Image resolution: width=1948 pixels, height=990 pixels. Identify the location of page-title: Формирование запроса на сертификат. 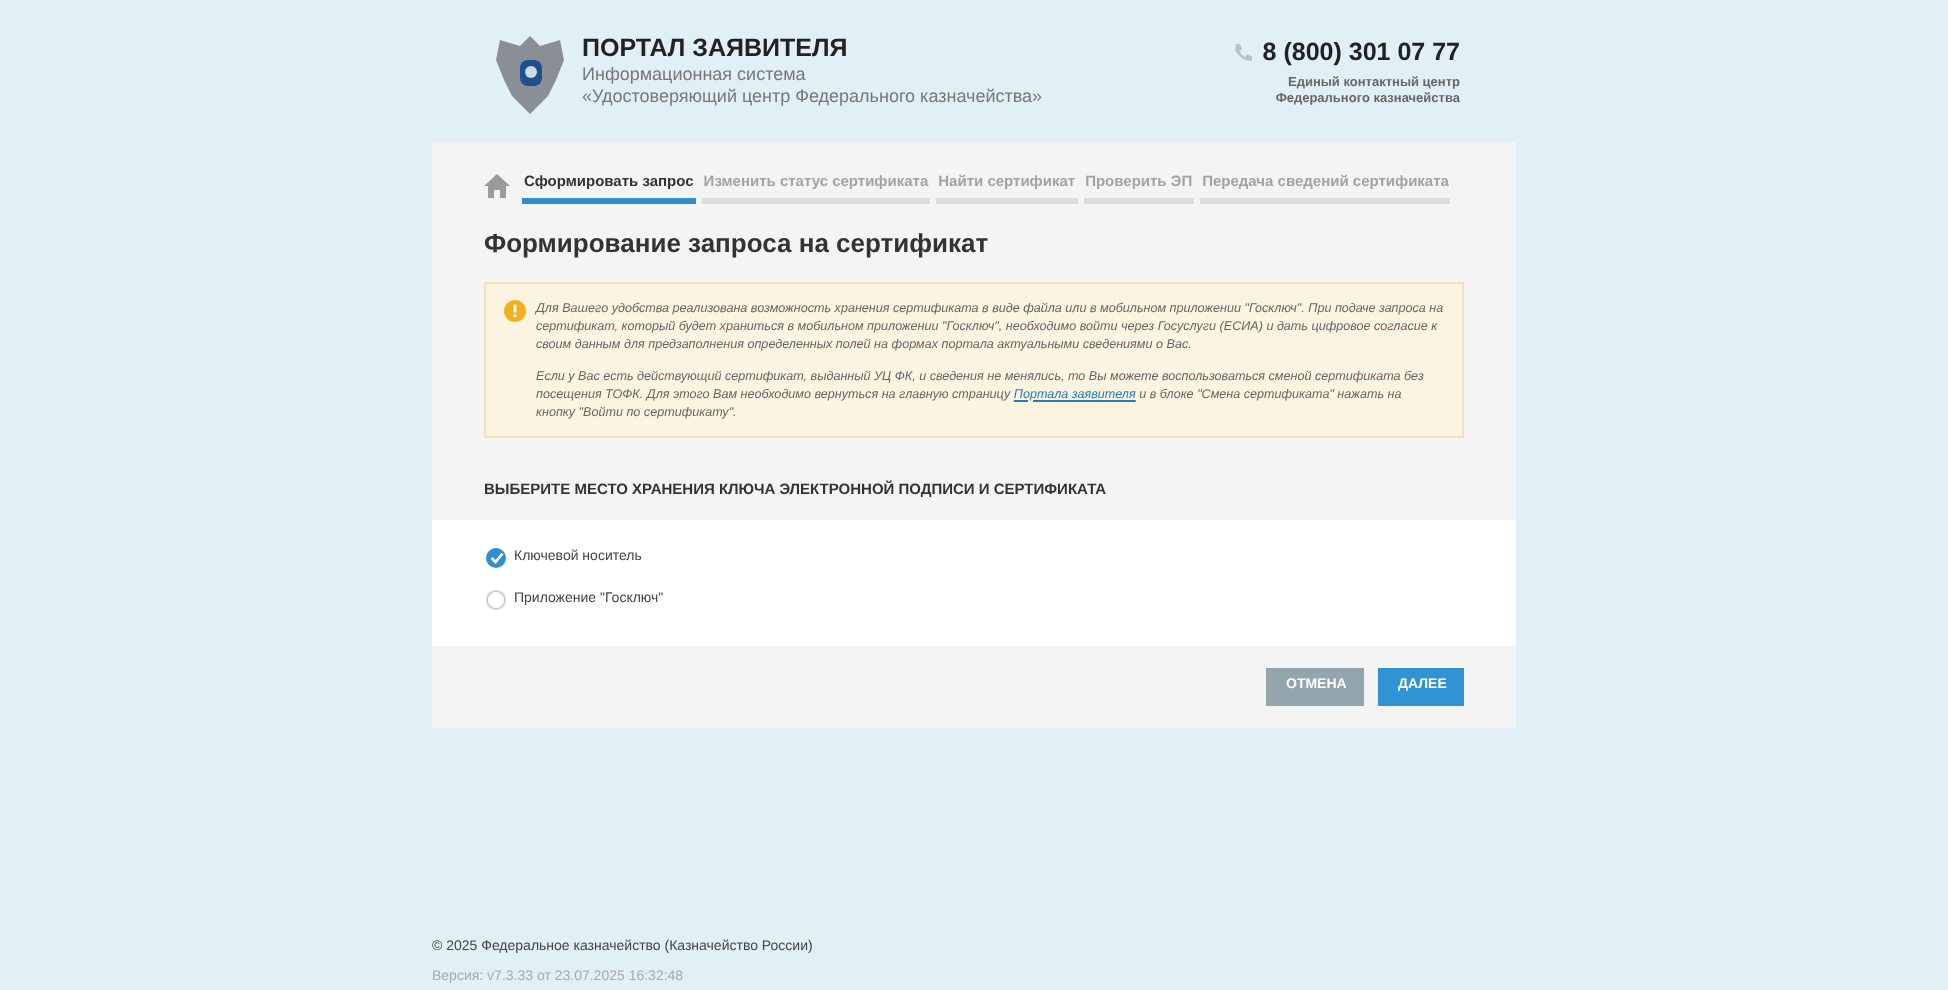
(737, 244).